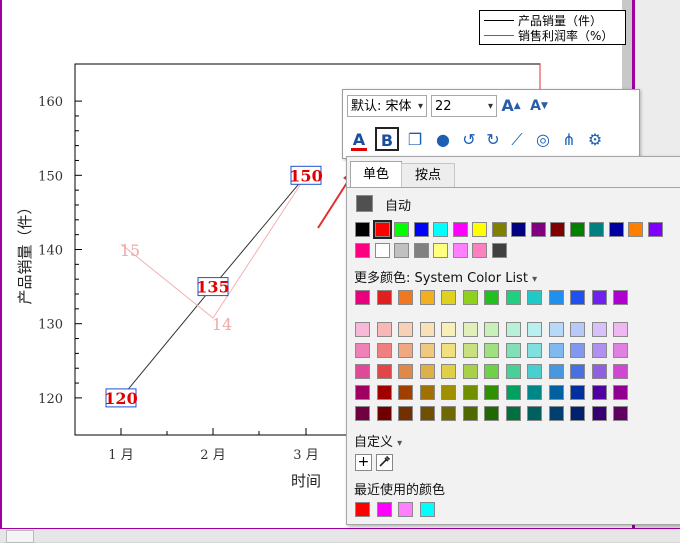 The image size is (680, 543). I want to click on decrease-font-button: A▼, so click(539, 106).